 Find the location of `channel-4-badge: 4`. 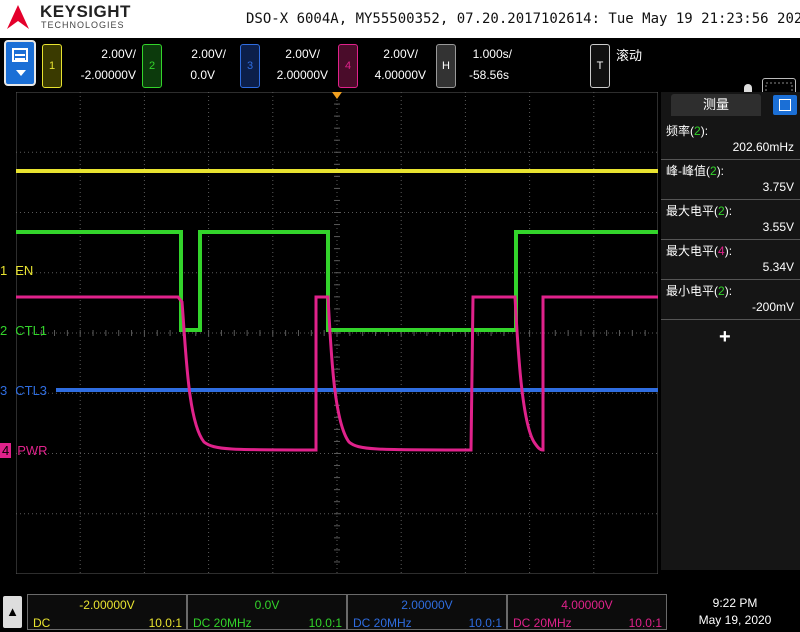

channel-4-badge: 4 is located at coordinates (348, 66).